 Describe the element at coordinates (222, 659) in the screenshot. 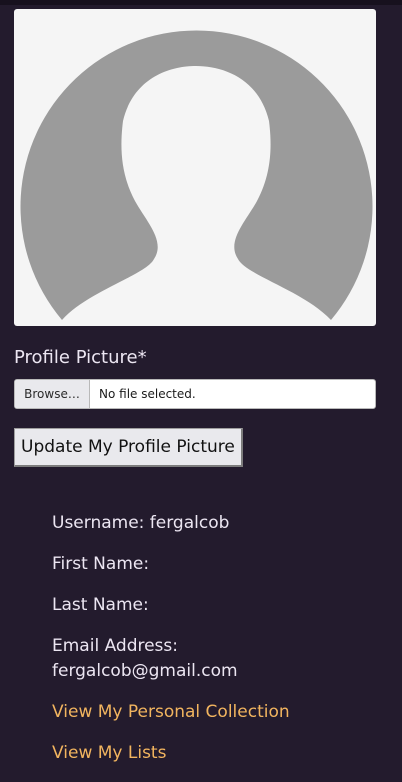

I see `email-block: Email Address: fergalcob@gmail.com` at that location.